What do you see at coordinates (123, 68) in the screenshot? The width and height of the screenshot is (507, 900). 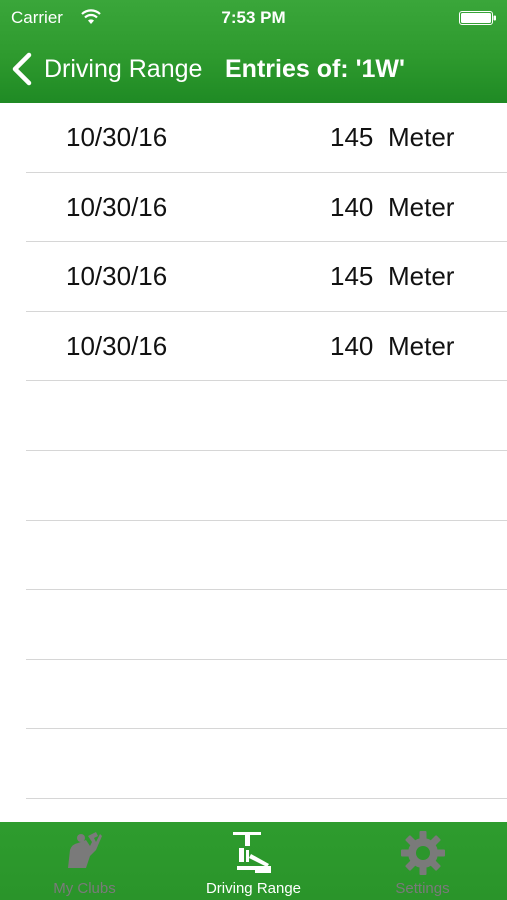 I see `back-label: Driving Range` at bounding box center [123, 68].